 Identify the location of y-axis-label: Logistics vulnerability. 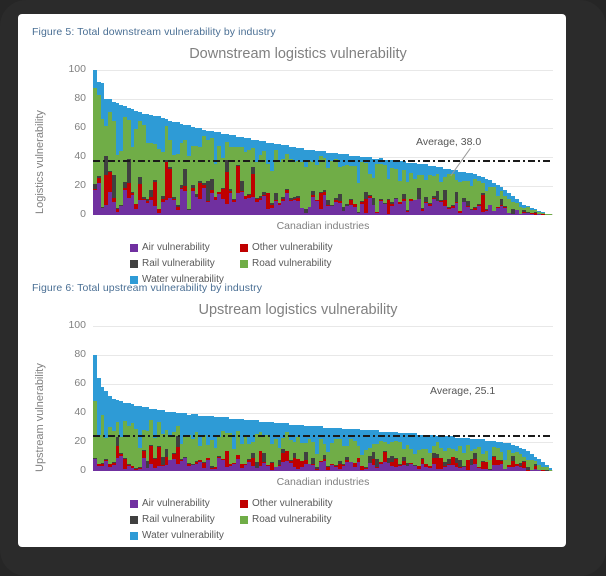
(40, 162).